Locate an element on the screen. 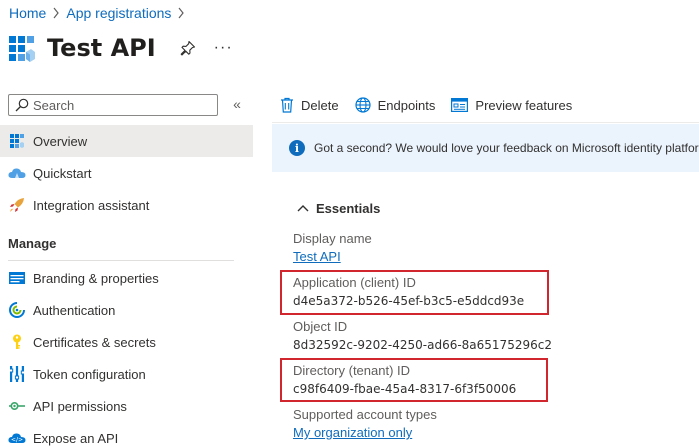  permissions-icon is located at coordinates (17, 406).